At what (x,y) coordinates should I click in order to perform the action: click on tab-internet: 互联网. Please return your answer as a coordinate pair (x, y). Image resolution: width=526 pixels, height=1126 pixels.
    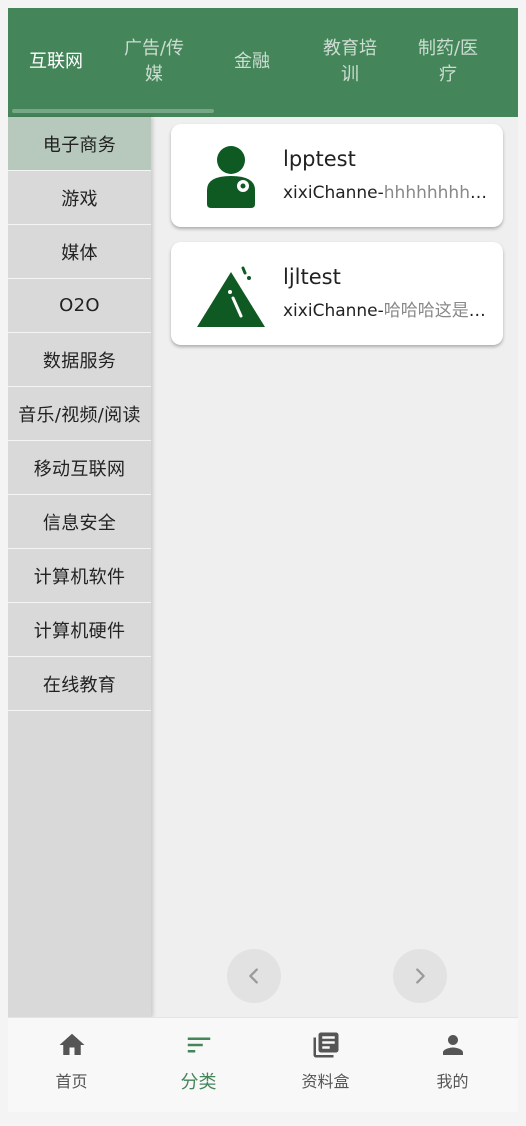
    Looking at the image, I should click on (56, 62).